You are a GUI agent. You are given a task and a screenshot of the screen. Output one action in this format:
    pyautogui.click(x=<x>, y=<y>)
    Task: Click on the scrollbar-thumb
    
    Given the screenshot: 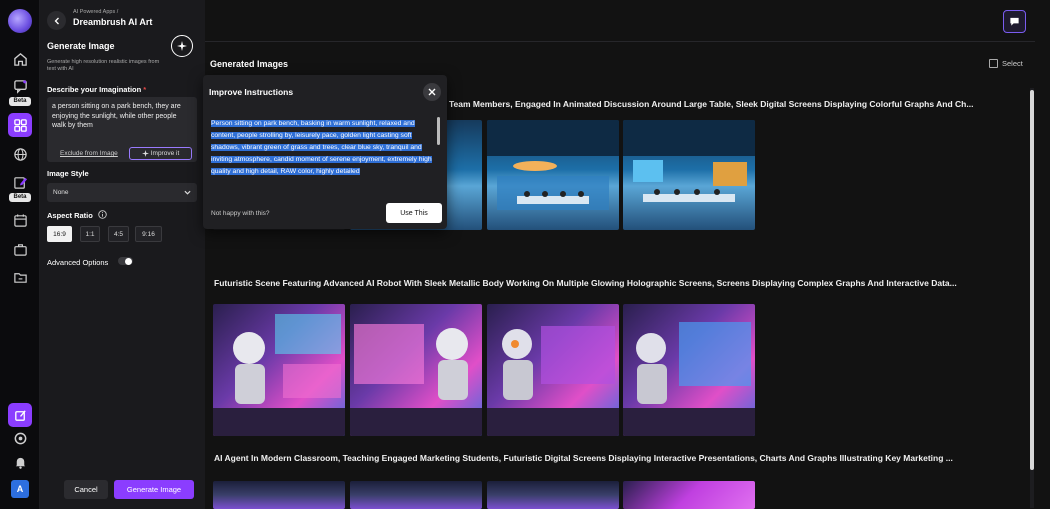 What is the action you would take?
    pyautogui.click(x=1032, y=280)
    